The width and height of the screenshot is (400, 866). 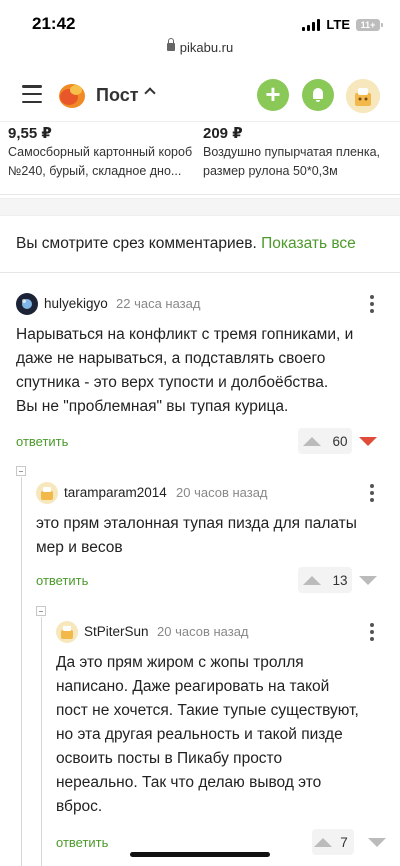 I want to click on show-all-link: Показать все, so click(x=308, y=243).